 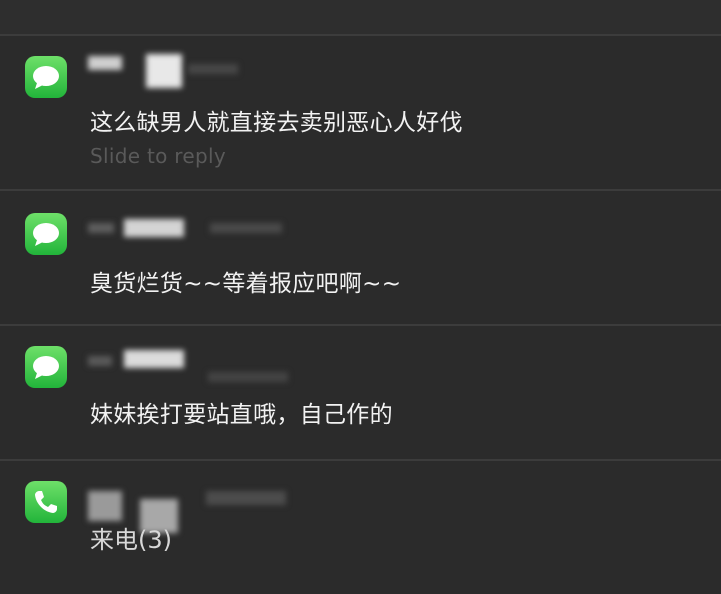 What do you see at coordinates (131, 540) in the screenshot?
I see `missed-call-text: 来电(3)` at bounding box center [131, 540].